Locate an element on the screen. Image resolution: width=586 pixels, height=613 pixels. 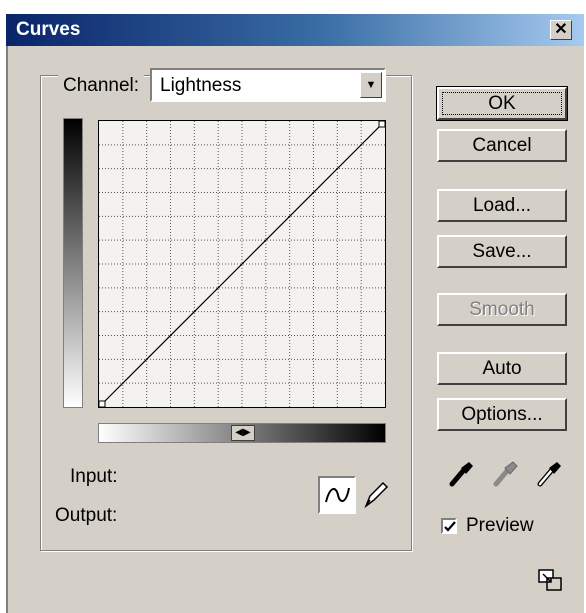
white-eyedropper-icon is located at coordinates (549, 474).